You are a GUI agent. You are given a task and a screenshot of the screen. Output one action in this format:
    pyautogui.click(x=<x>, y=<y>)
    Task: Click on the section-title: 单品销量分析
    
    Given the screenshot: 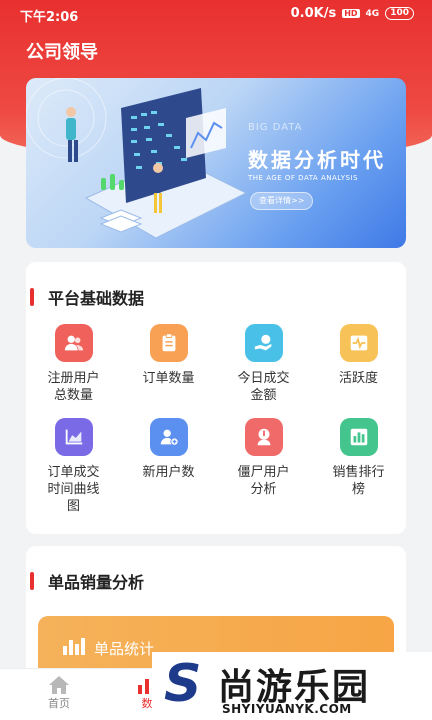 What is the action you would take?
    pyautogui.click(x=96, y=582)
    